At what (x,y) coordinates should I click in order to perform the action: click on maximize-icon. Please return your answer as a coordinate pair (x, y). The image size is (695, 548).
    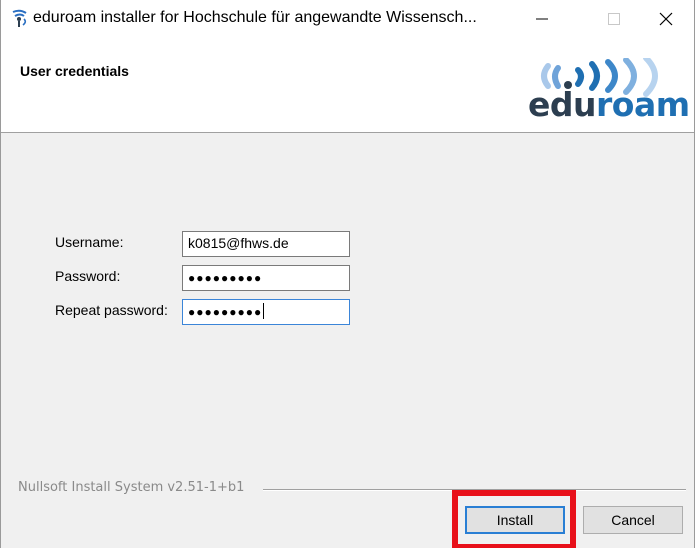
    Looking at the image, I should click on (614, 19).